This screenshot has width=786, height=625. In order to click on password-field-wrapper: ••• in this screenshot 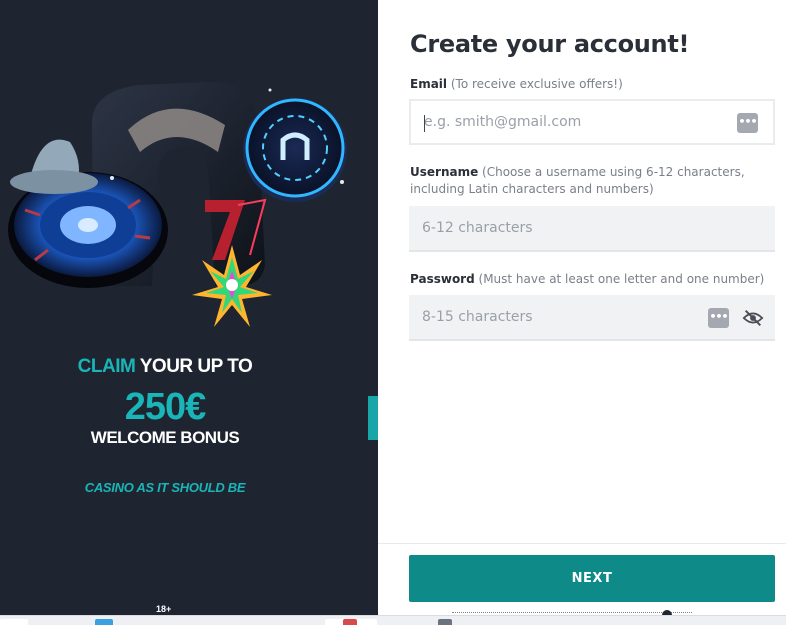, I will do `click(592, 318)`.